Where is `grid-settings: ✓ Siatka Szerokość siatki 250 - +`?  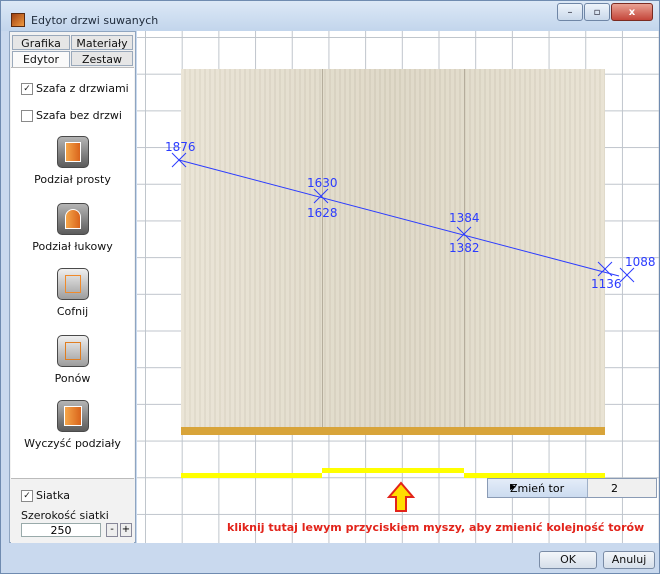 grid-settings: ✓ Siatka Szerokość siatki 250 - + is located at coordinates (72, 510).